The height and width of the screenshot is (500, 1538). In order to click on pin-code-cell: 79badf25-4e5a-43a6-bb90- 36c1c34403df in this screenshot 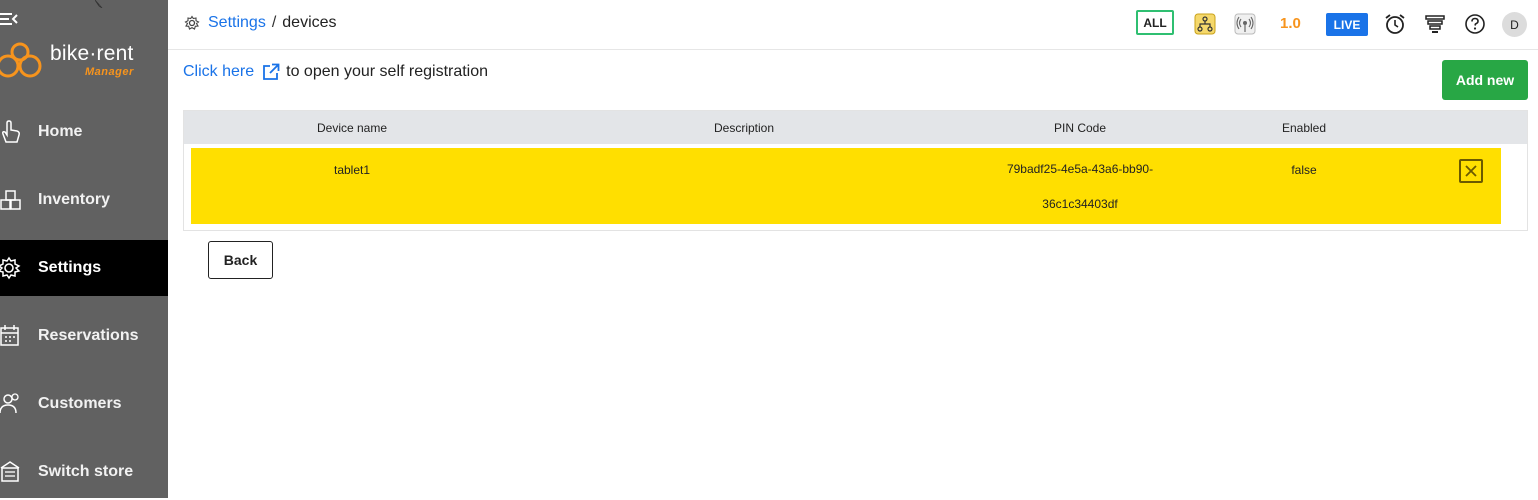, I will do `click(1080, 187)`.